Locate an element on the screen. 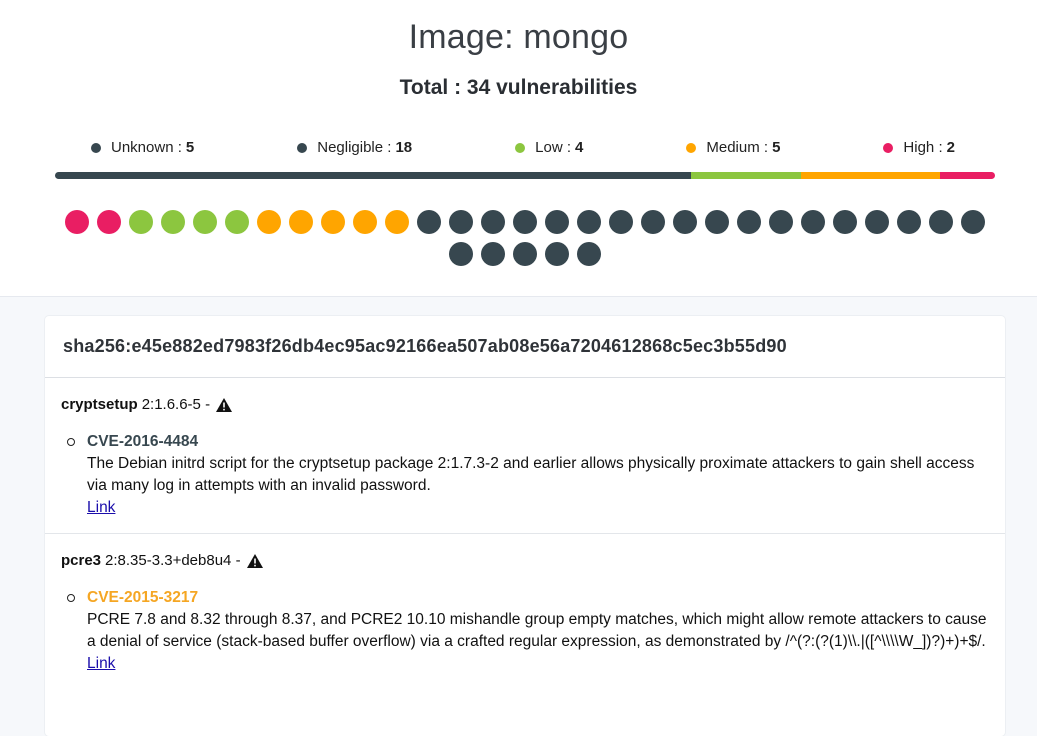 The image size is (1037, 736). legend-count: 18 is located at coordinates (404, 147).